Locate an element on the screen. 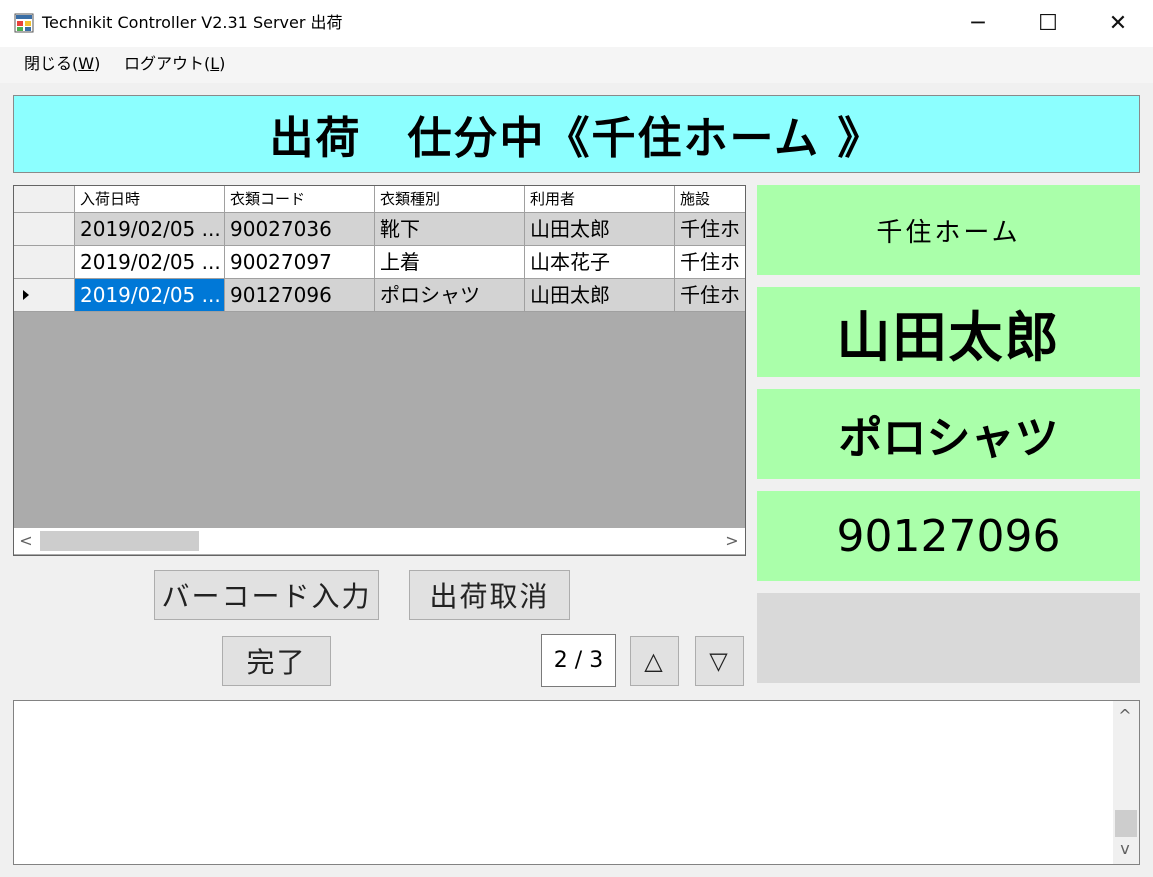  menu-close-accesskey: W is located at coordinates (86, 63).